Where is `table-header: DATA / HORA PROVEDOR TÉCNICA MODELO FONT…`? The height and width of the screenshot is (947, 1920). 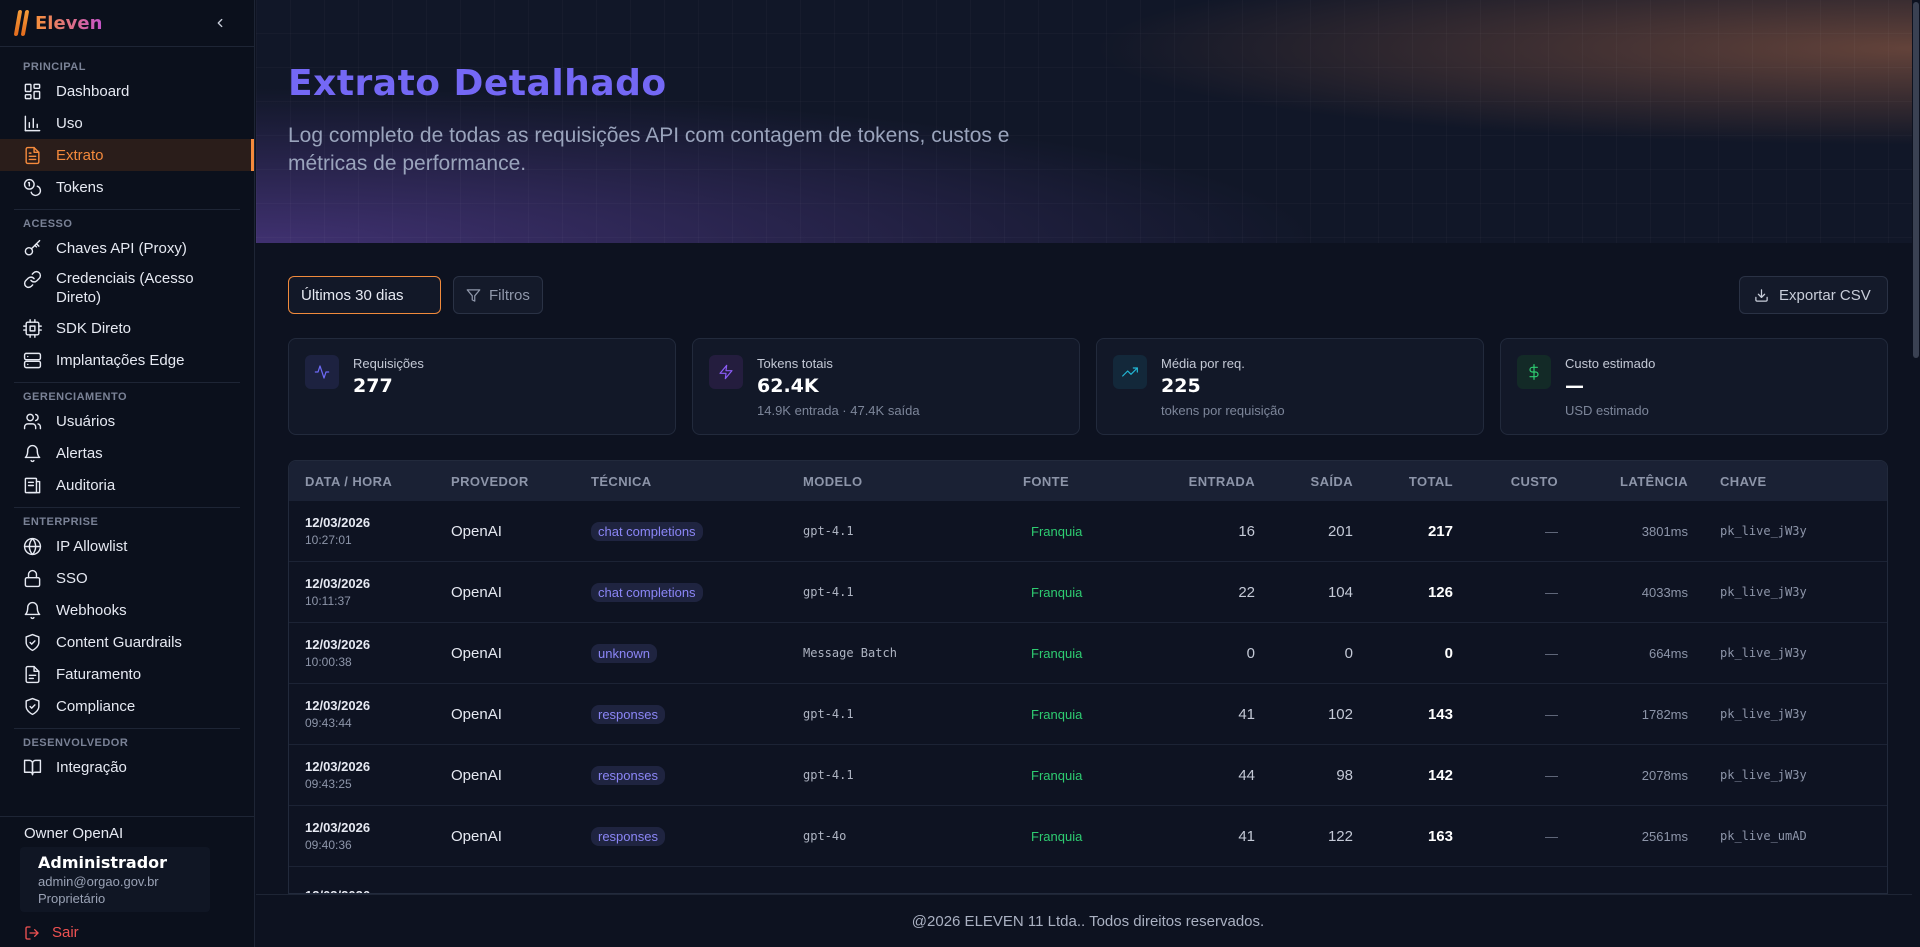
table-header: DATA / HORA PROVEDOR TÉCNICA MODELO FONT… is located at coordinates (1088, 481).